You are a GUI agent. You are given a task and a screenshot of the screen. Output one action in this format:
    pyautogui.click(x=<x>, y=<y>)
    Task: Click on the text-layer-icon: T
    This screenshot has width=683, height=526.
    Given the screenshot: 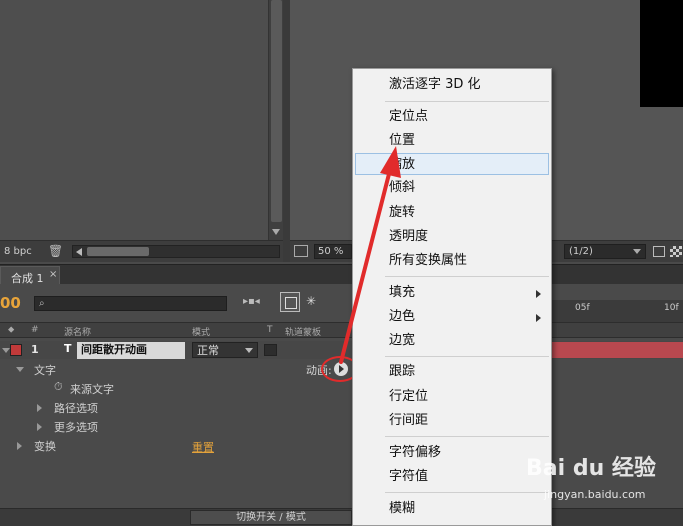 What is the action you would take?
    pyautogui.click(x=68, y=348)
    